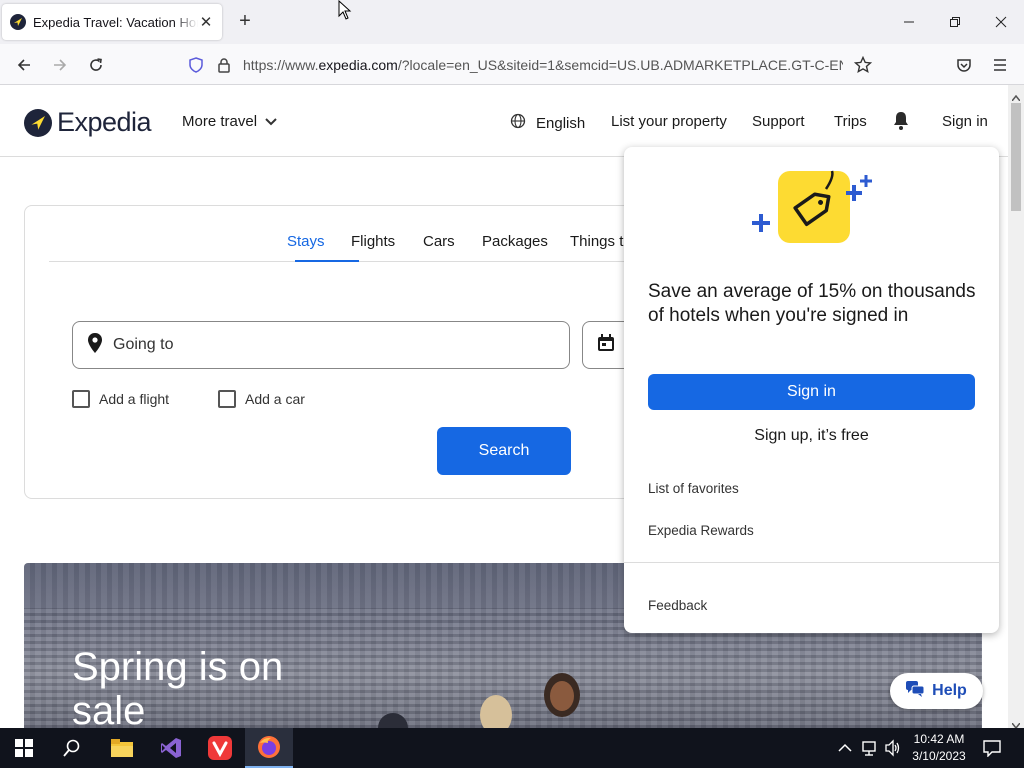  Describe the element at coordinates (561, 123) in the screenshot. I see `language-label: English` at that location.